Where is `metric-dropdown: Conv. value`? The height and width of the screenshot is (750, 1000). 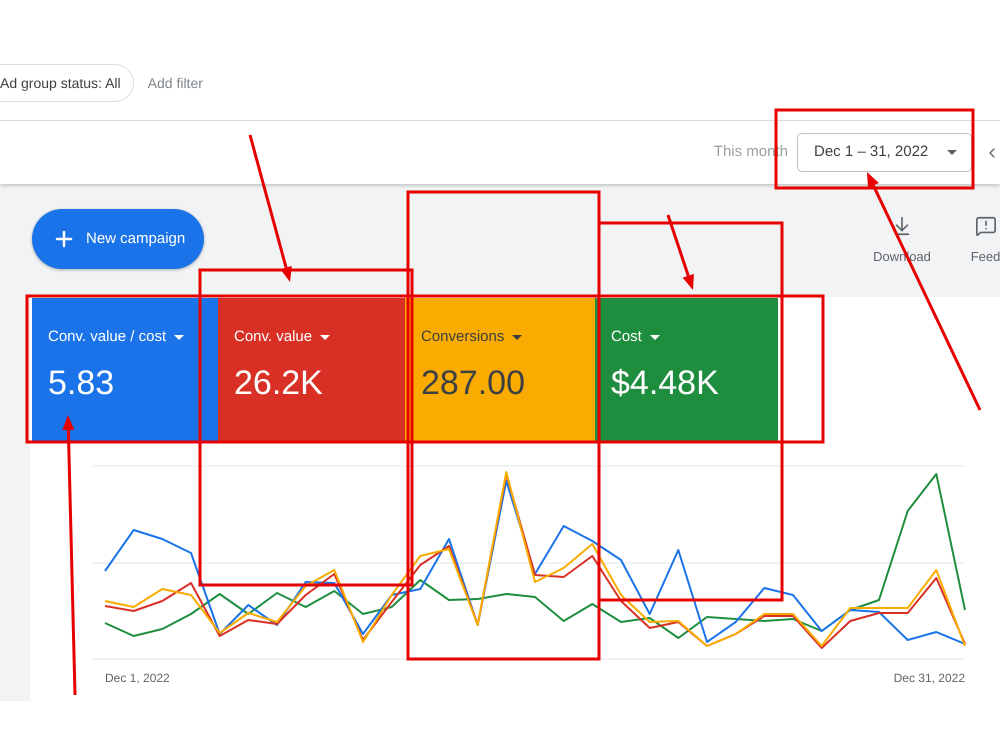
metric-dropdown: Conv. value is located at coordinates (282, 337).